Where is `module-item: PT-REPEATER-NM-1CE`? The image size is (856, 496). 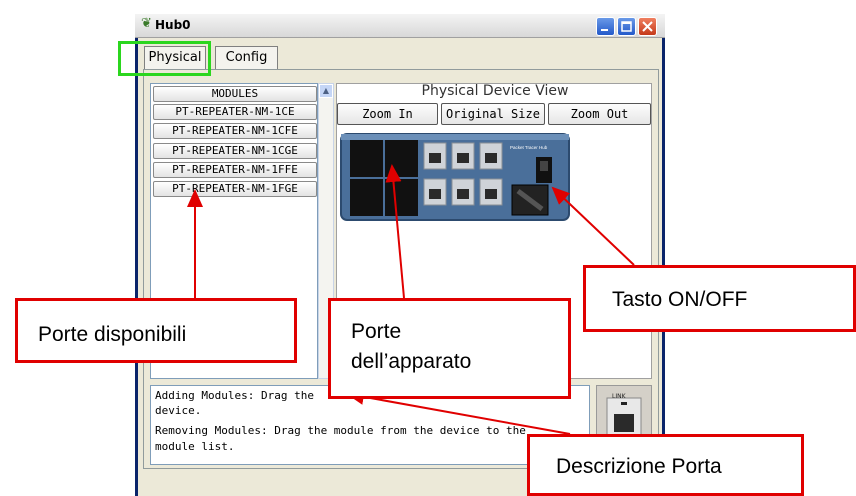
module-item: PT-REPEATER-NM-1CE is located at coordinates (235, 112).